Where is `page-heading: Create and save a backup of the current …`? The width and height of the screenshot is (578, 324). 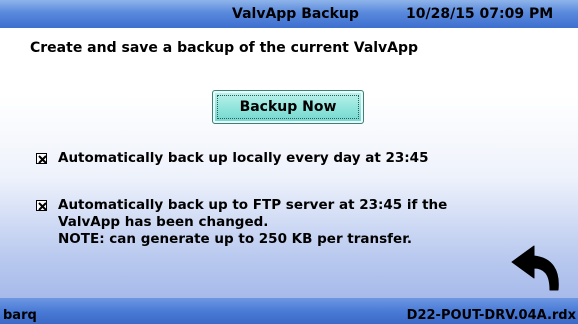
page-heading: Create and save a backup of the current … is located at coordinates (224, 48).